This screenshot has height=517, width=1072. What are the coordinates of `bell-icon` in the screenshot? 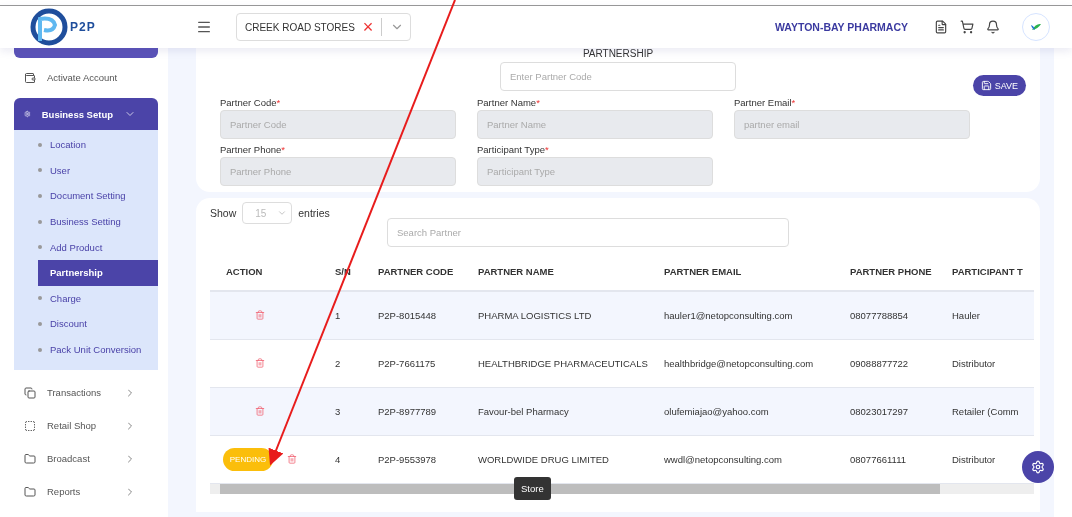 It's located at (993, 27).